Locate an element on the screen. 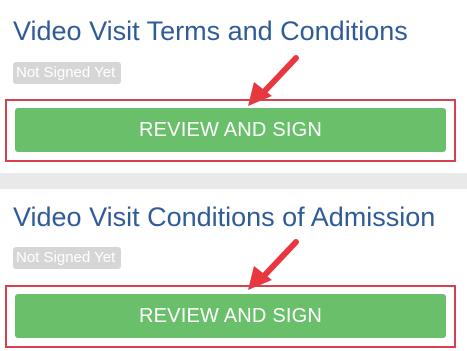 This screenshot has width=467, height=351. document-title: Video Visit Conditions of Admission is located at coordinates (224, 217).